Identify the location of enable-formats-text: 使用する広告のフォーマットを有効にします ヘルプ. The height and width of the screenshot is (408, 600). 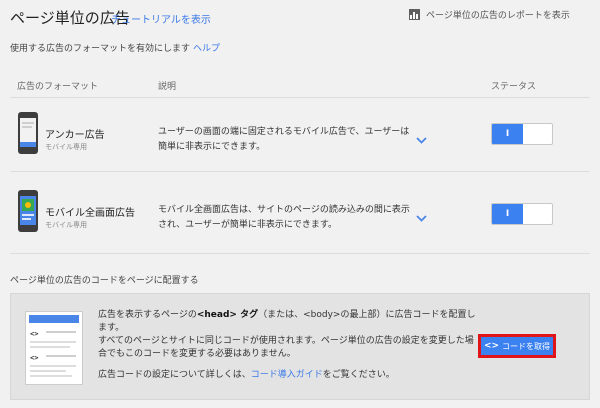
(115, 47).